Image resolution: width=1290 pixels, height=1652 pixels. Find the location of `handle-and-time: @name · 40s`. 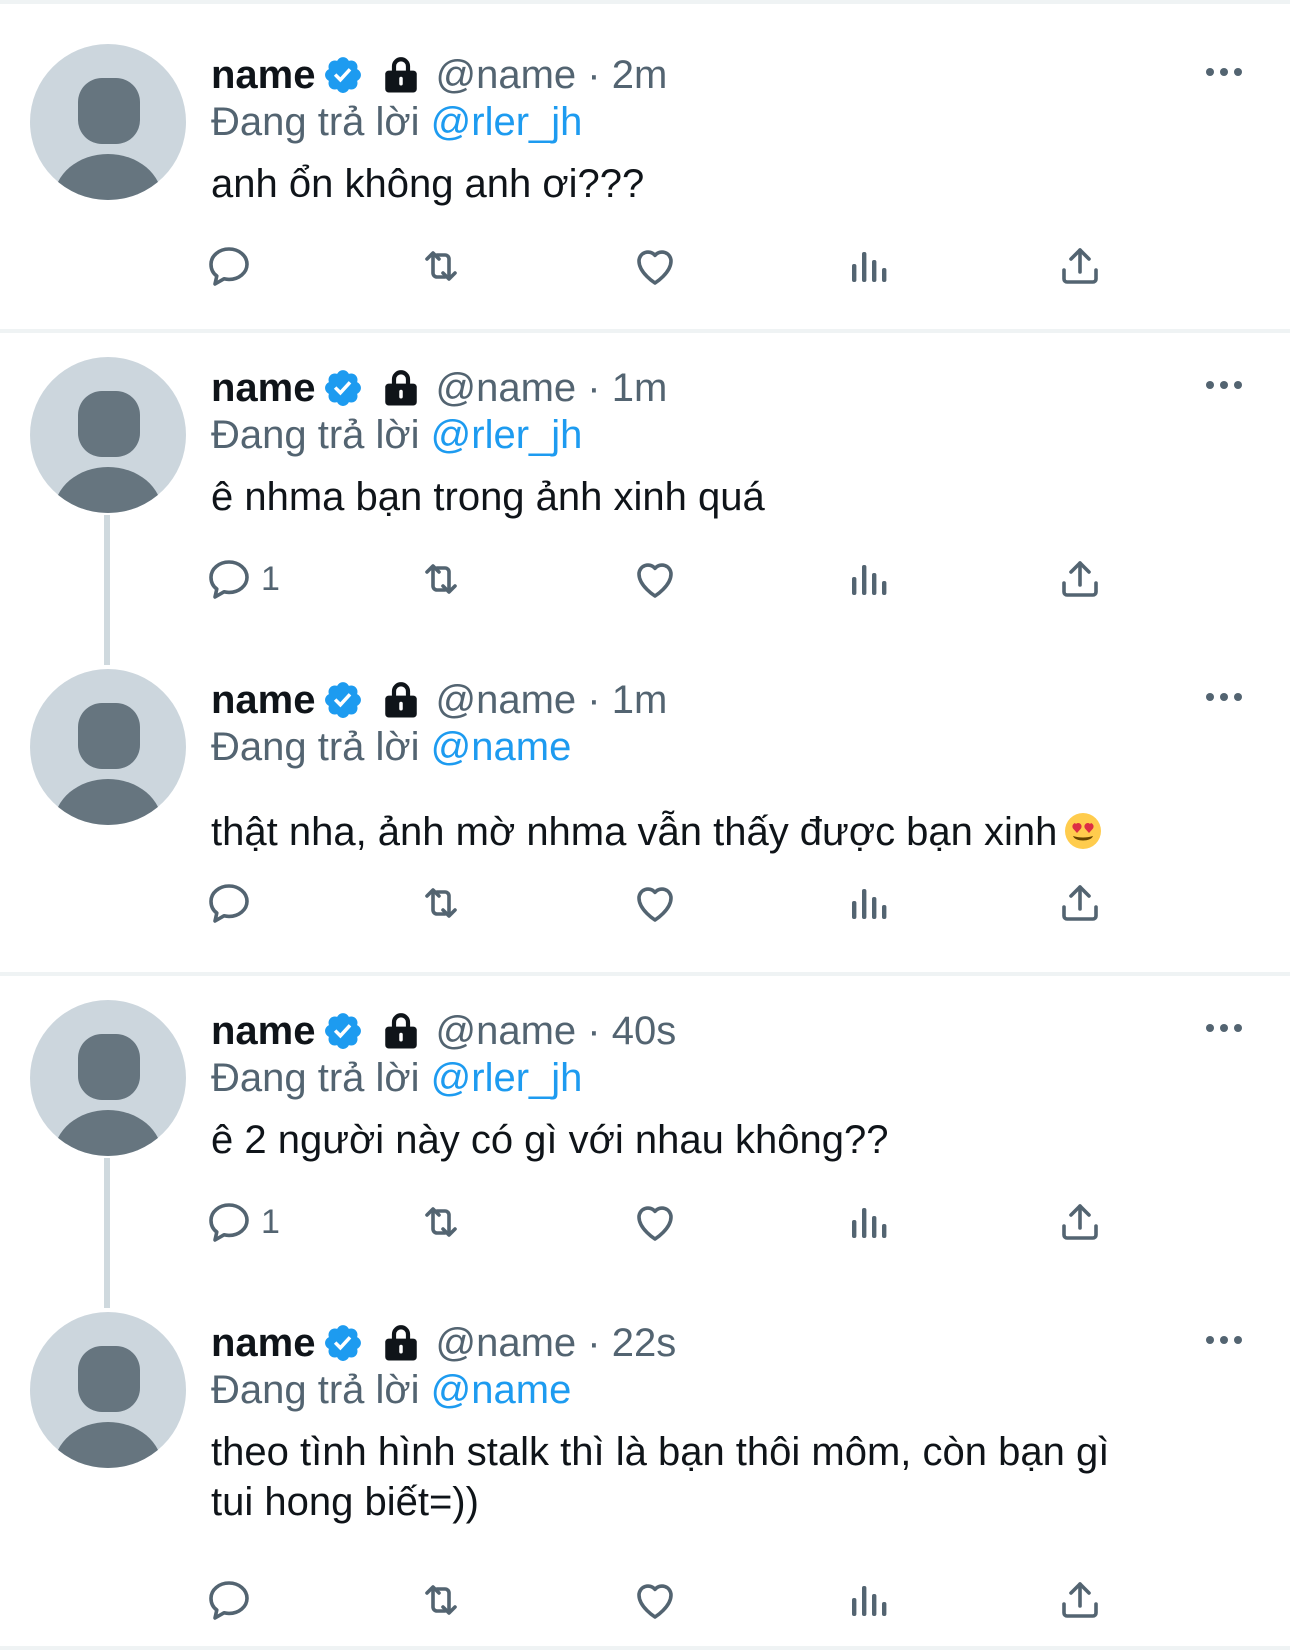

handle-and-time: @name · 40s is located at coordinates (556, 1031).